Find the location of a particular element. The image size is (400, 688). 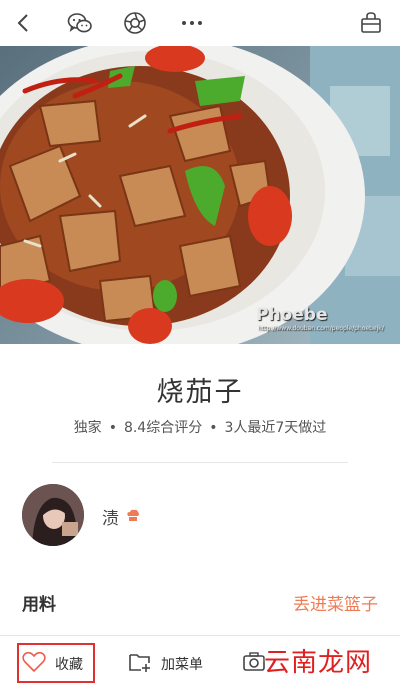

chef-hat-icon is located at coordinates (133, 517).